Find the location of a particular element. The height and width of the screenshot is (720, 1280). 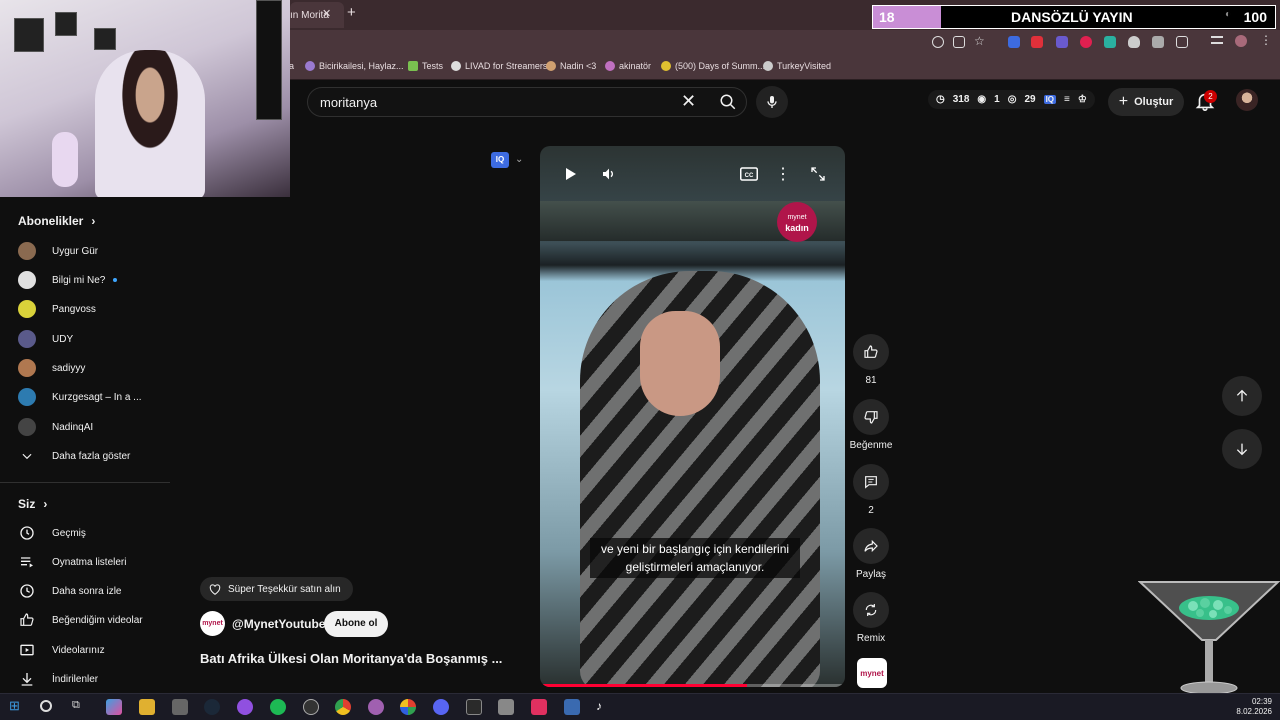

sidebar-subscription-item: Bilgi mi Ne? is located at coordinates (93, 280).